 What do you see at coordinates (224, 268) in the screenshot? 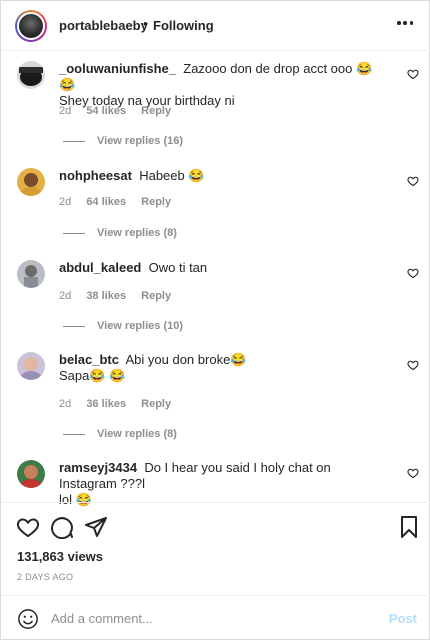
I see `comment-body: abdul_kaleed Owo ti tan` at bounding box center [224, 268].